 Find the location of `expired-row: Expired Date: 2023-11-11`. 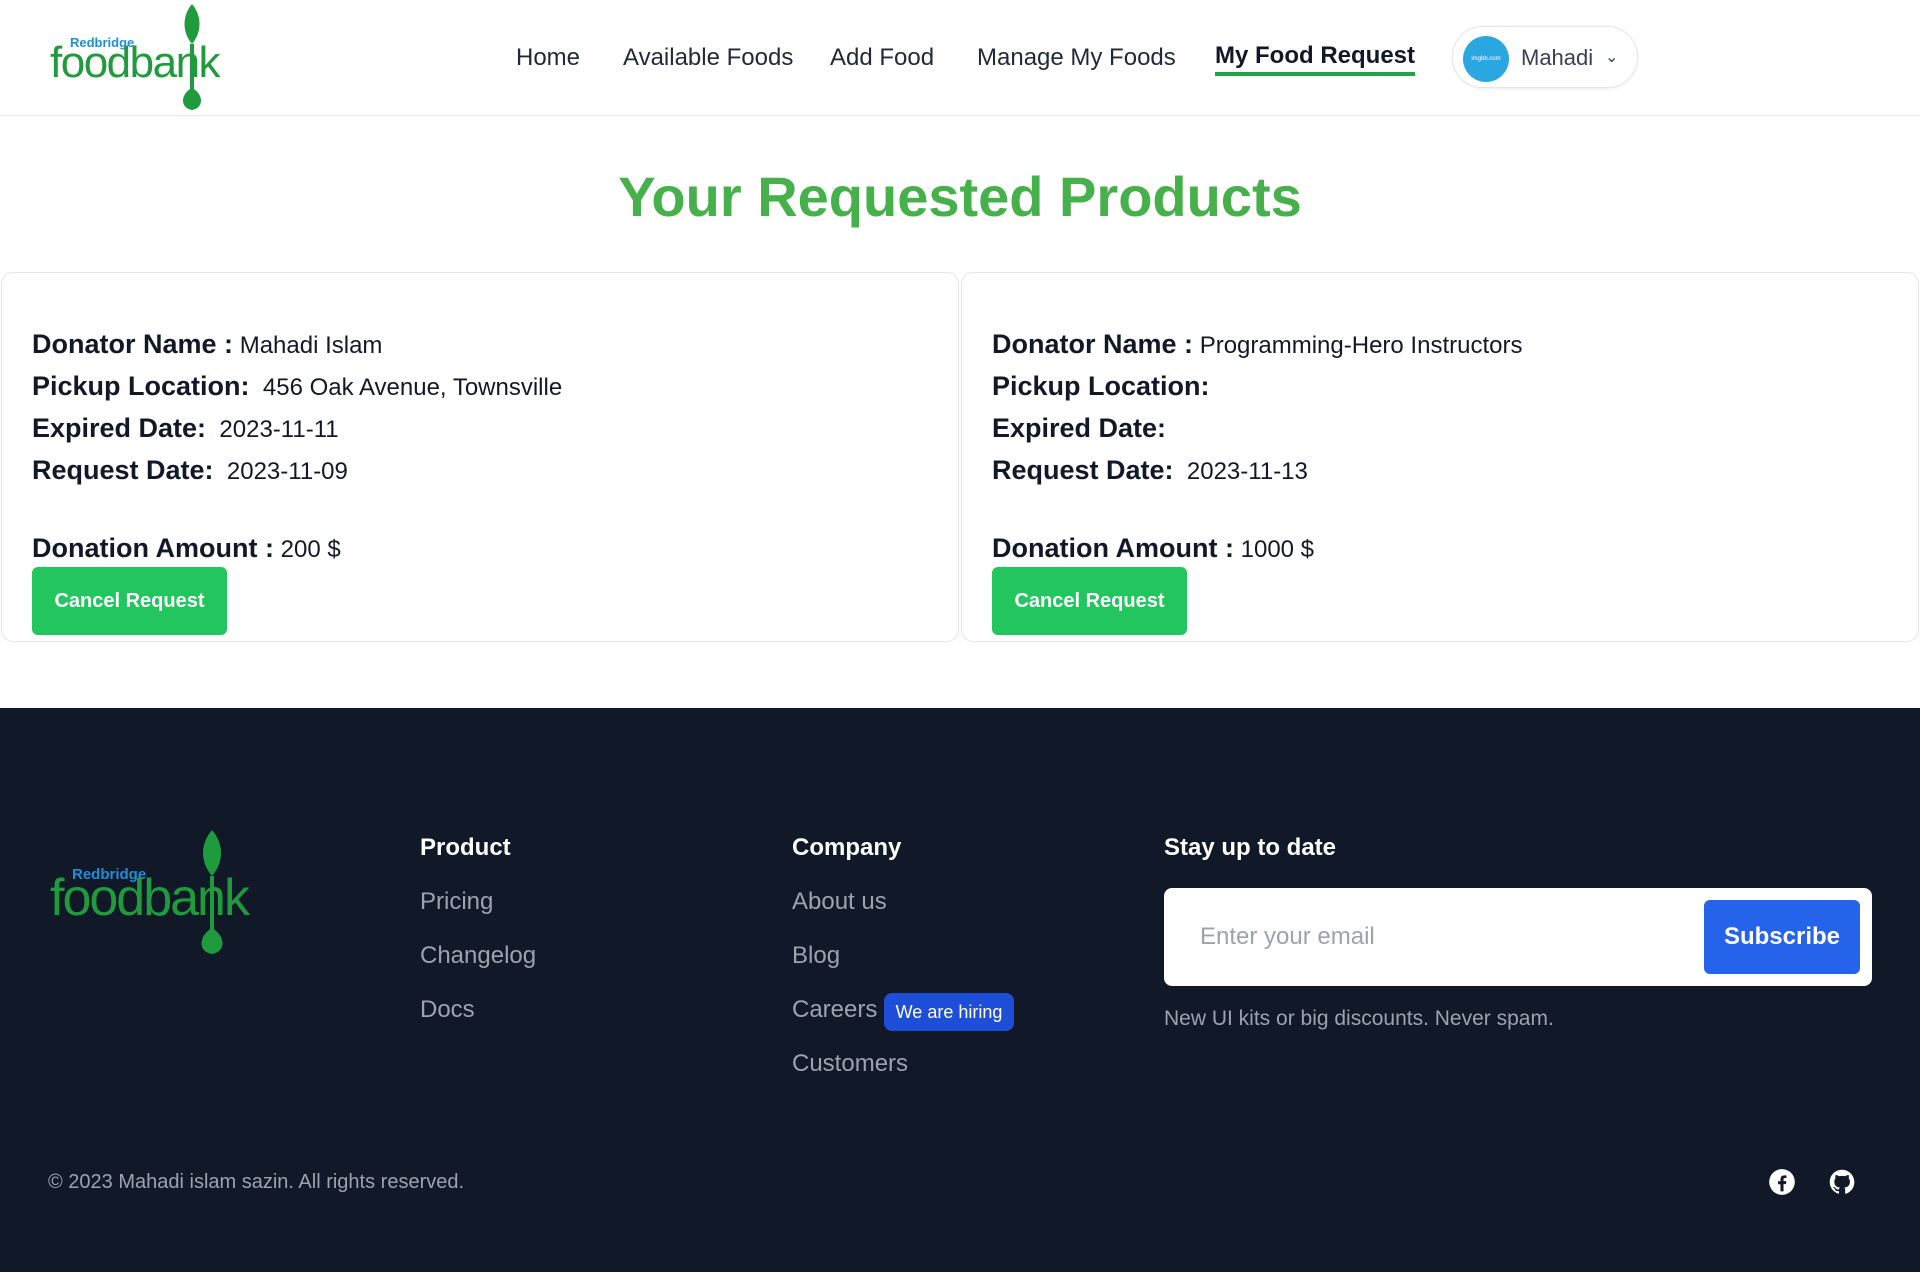

expired-row: Expired Date: 2023-11-11 is located at coordinates (185, 428).